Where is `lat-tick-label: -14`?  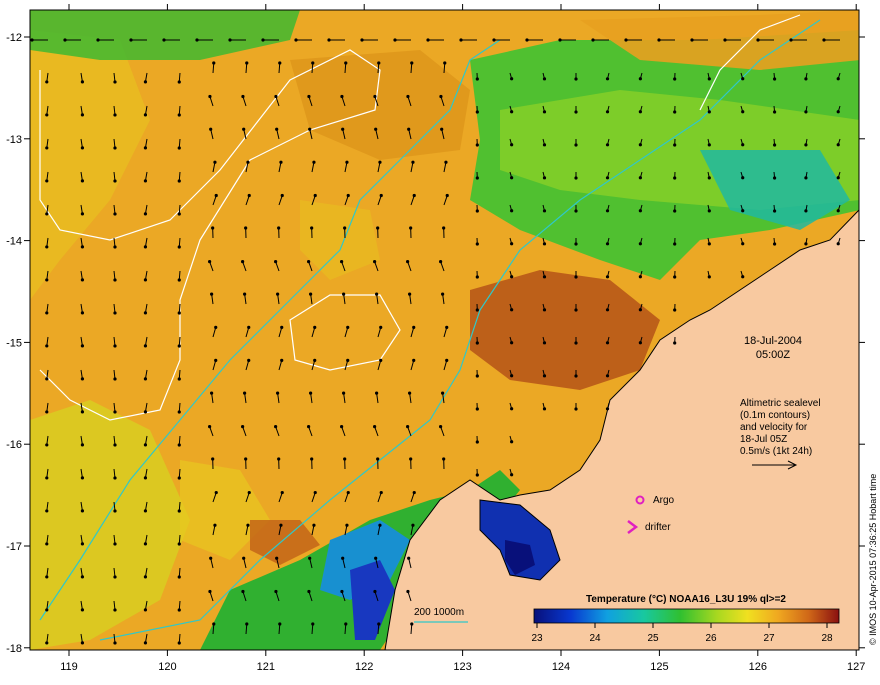 lat-tick-label: -14 is located at coordinates (14, 242).